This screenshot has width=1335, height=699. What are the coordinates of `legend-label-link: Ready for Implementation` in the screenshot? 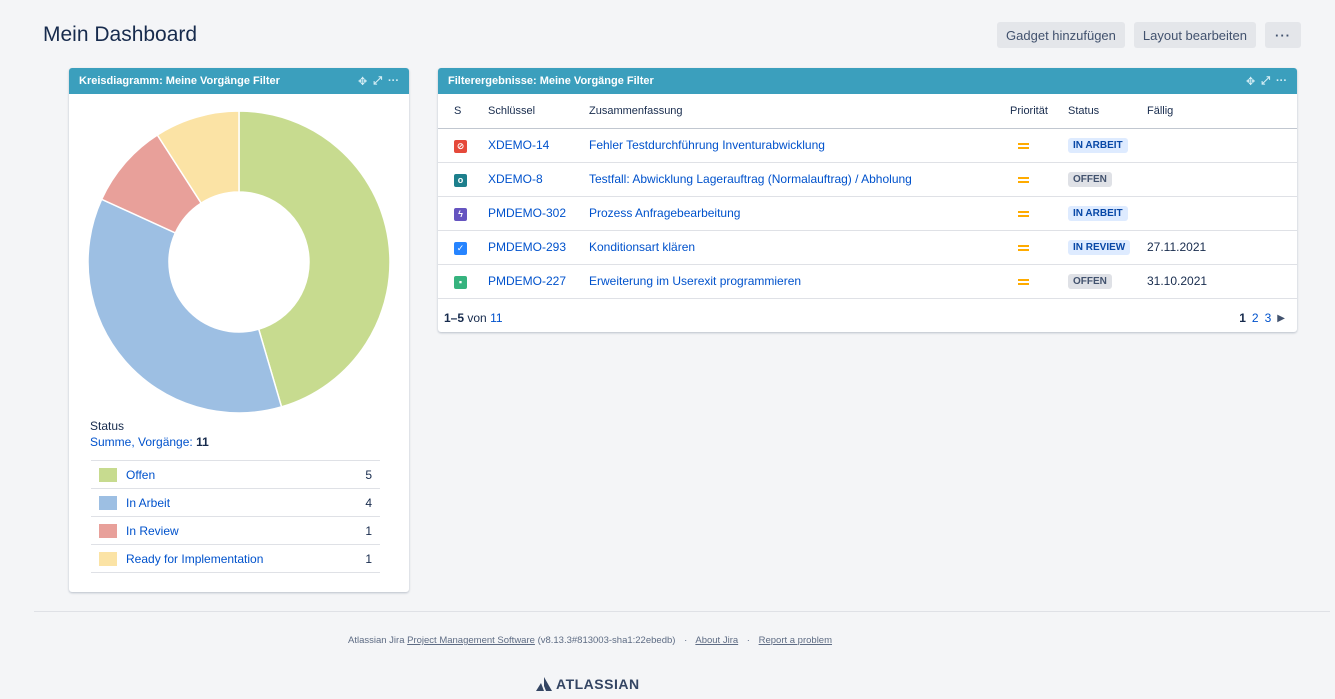 It's located at (239, 559).